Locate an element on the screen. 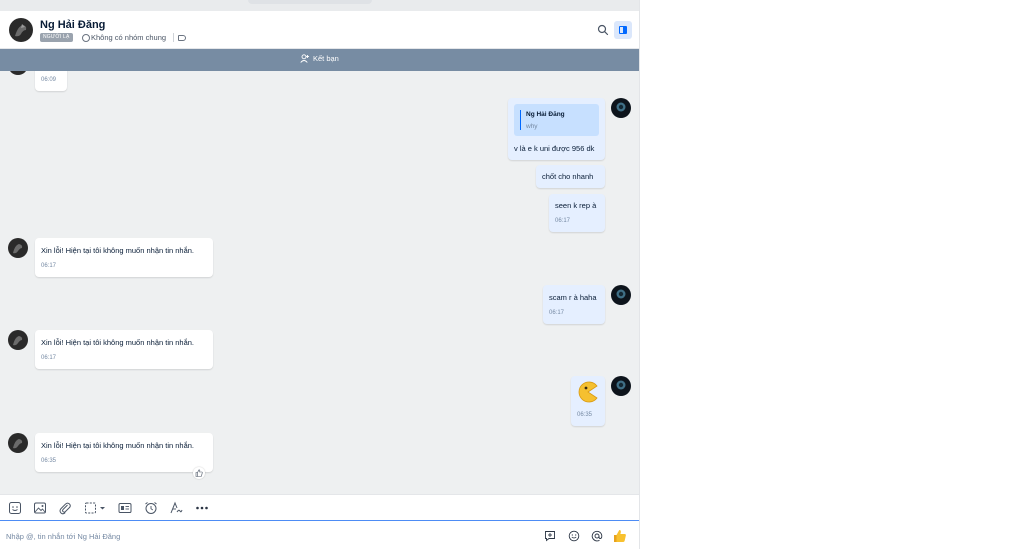 The height and width of the screenshot is (549, 1024). chat-header: Ng Hải Đăng NGƯỜI LẠ Không có nhóm chung is located at coordinates (319, 30).